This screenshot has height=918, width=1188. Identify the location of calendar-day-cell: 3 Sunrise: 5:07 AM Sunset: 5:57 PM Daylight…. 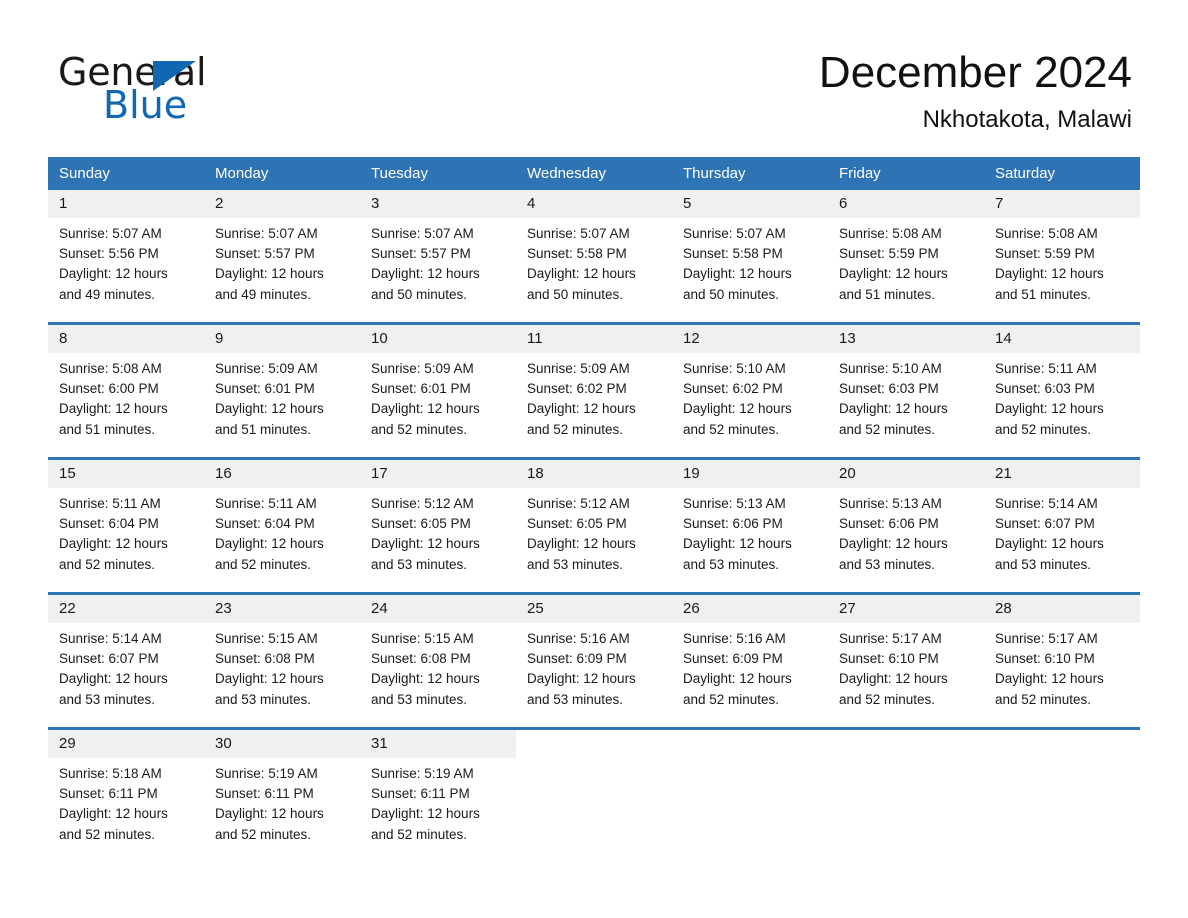
(438, 256).